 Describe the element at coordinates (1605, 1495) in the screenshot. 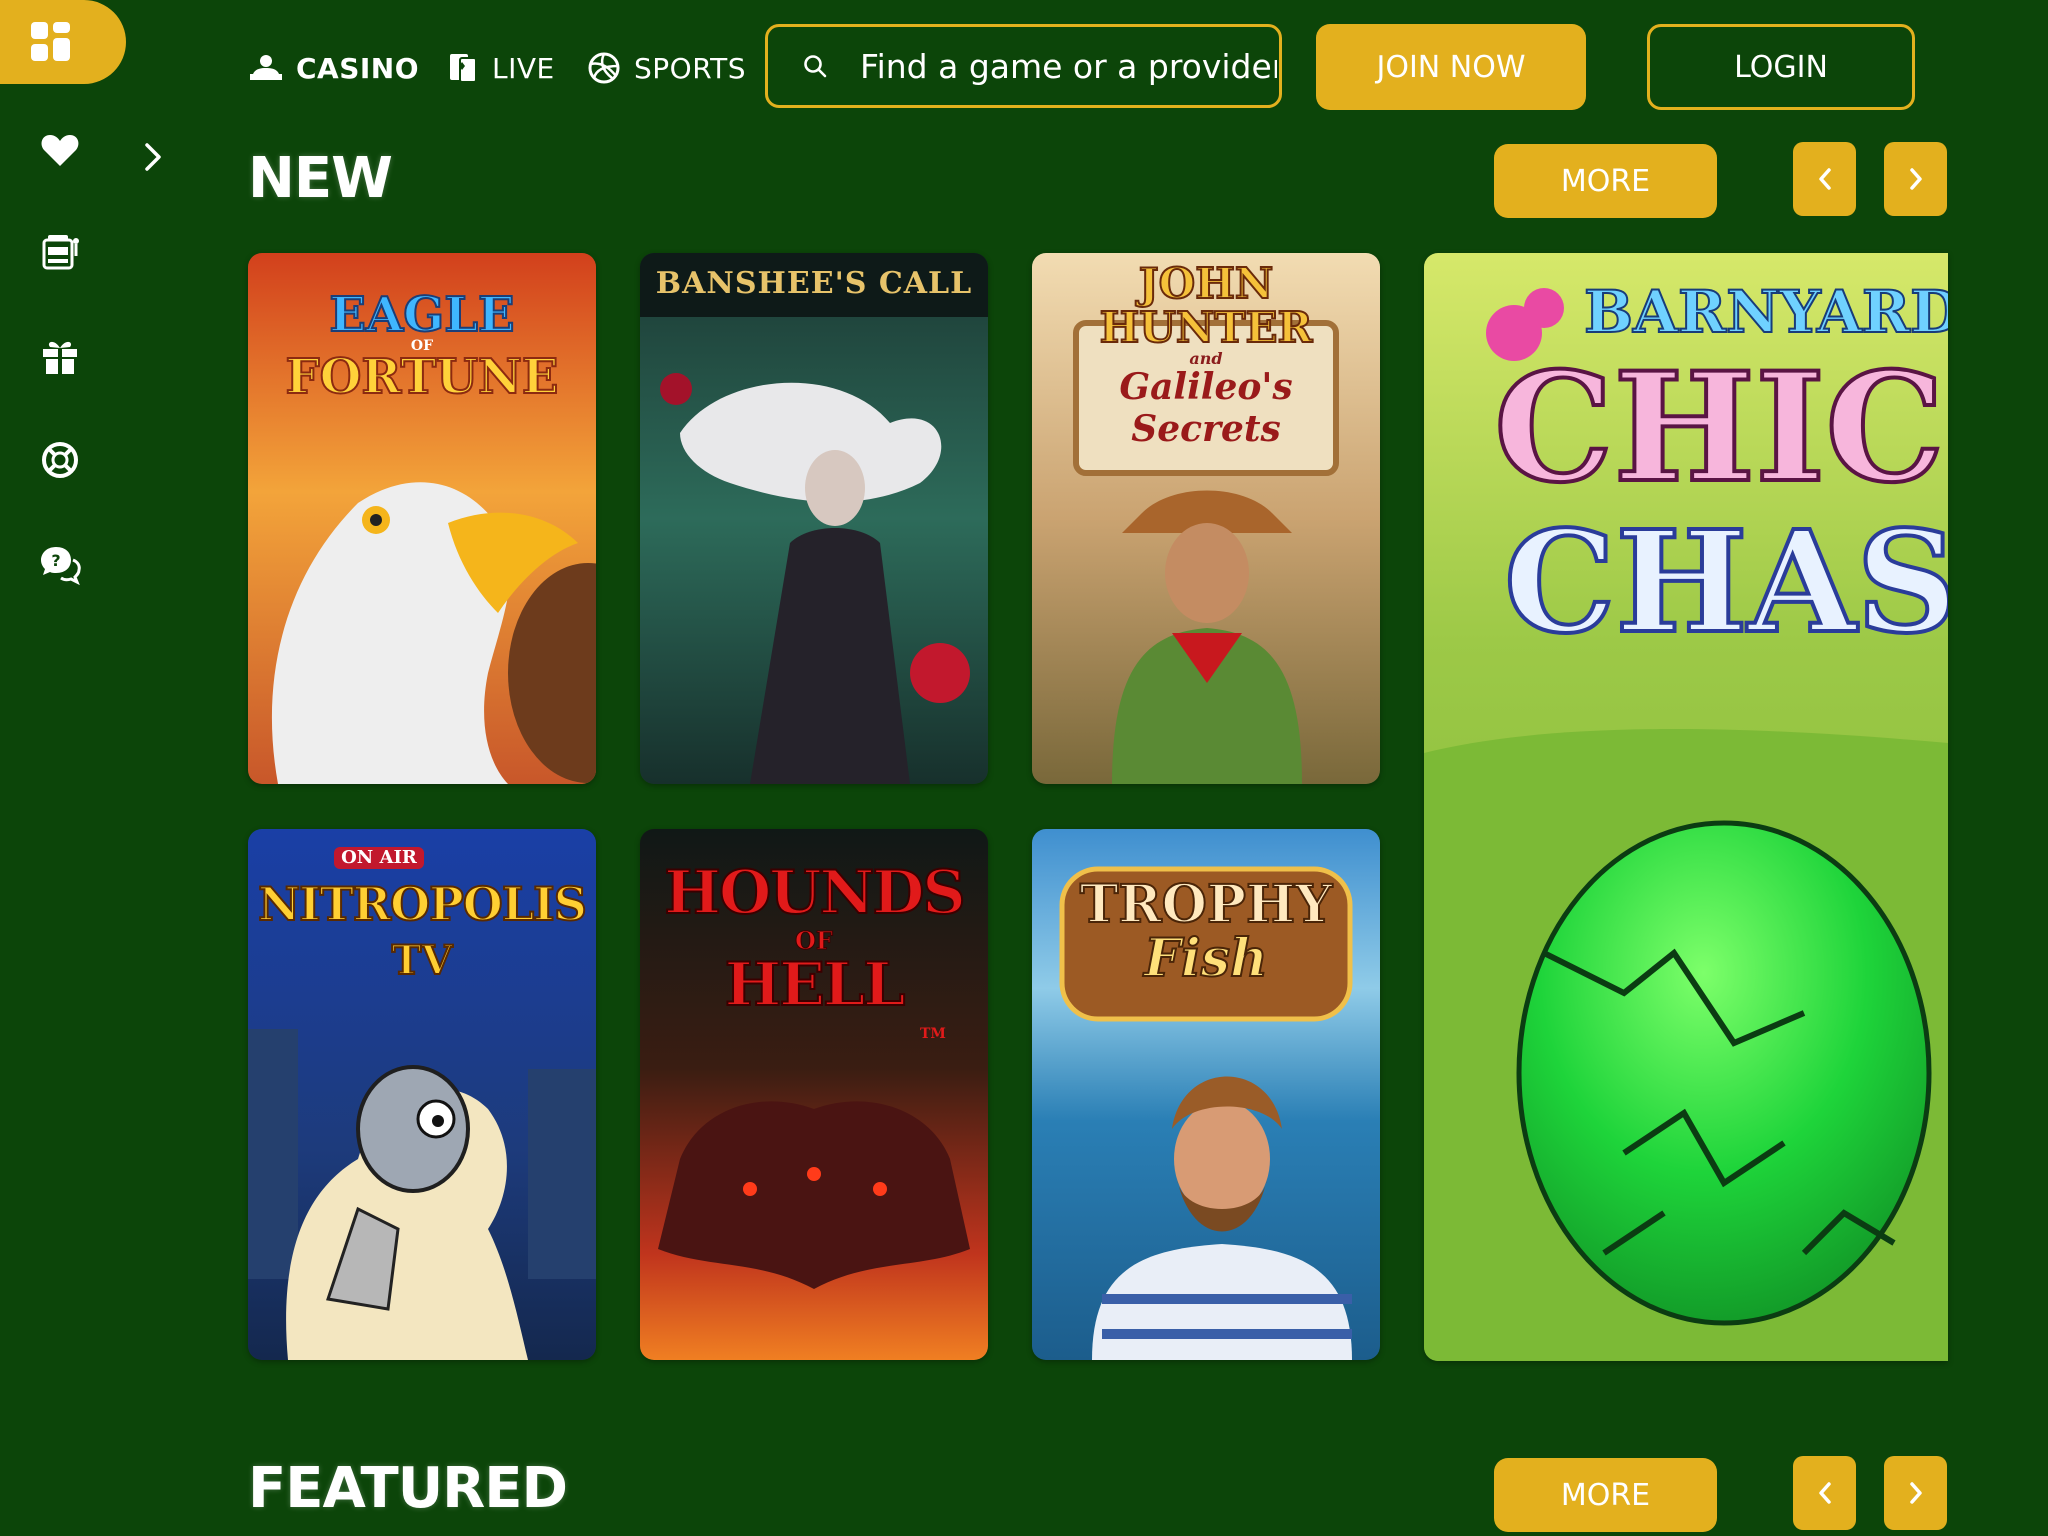

I see `featured-more-button: MORE` at that location.